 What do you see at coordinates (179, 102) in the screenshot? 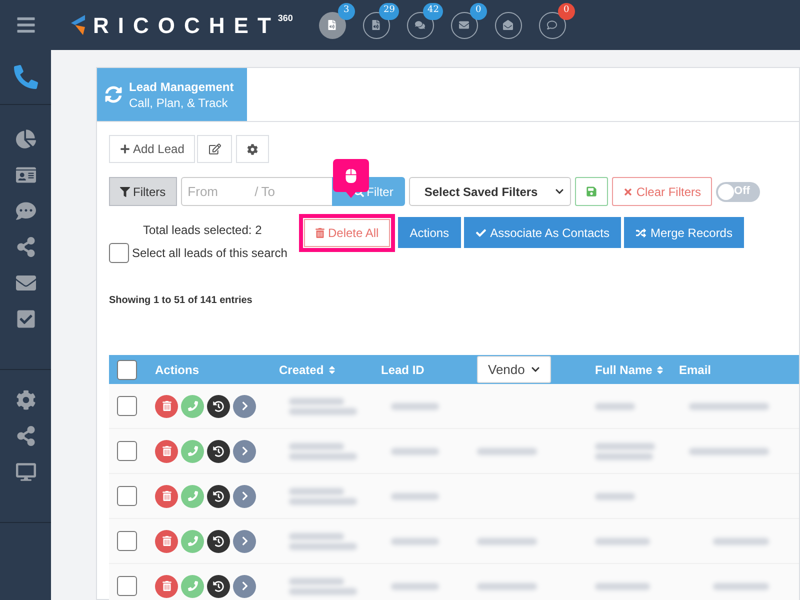
I see `page-subtitle: Call, Plan, & Track` at bounding box center [179, 102].